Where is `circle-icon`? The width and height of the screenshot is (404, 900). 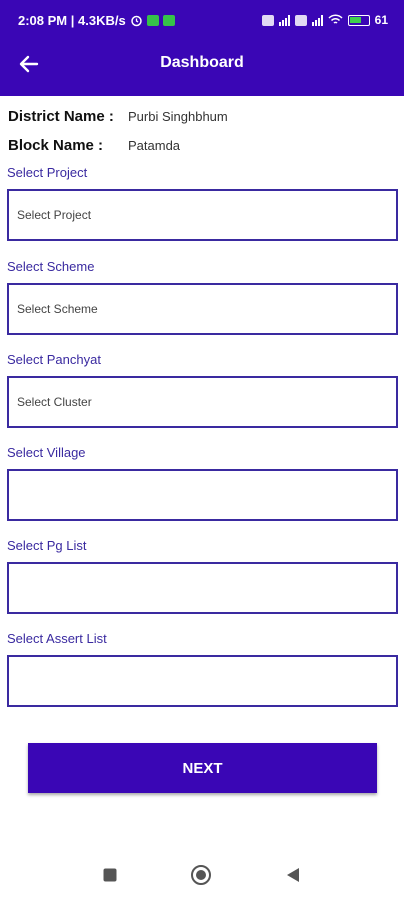 circle-icon is located at coordinates (201, 875).